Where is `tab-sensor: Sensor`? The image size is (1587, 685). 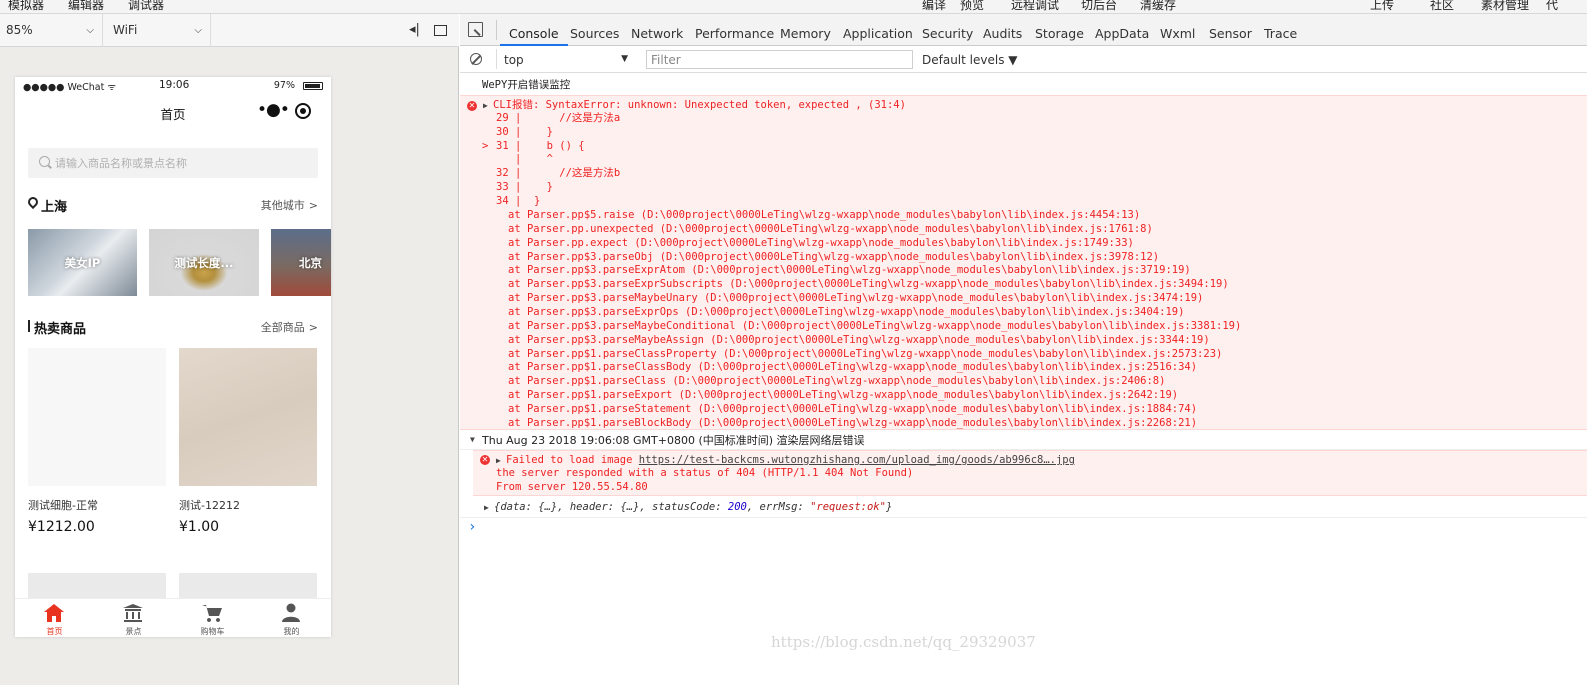 tab-sensor: Sensor is located at coordinates (1230, 30).